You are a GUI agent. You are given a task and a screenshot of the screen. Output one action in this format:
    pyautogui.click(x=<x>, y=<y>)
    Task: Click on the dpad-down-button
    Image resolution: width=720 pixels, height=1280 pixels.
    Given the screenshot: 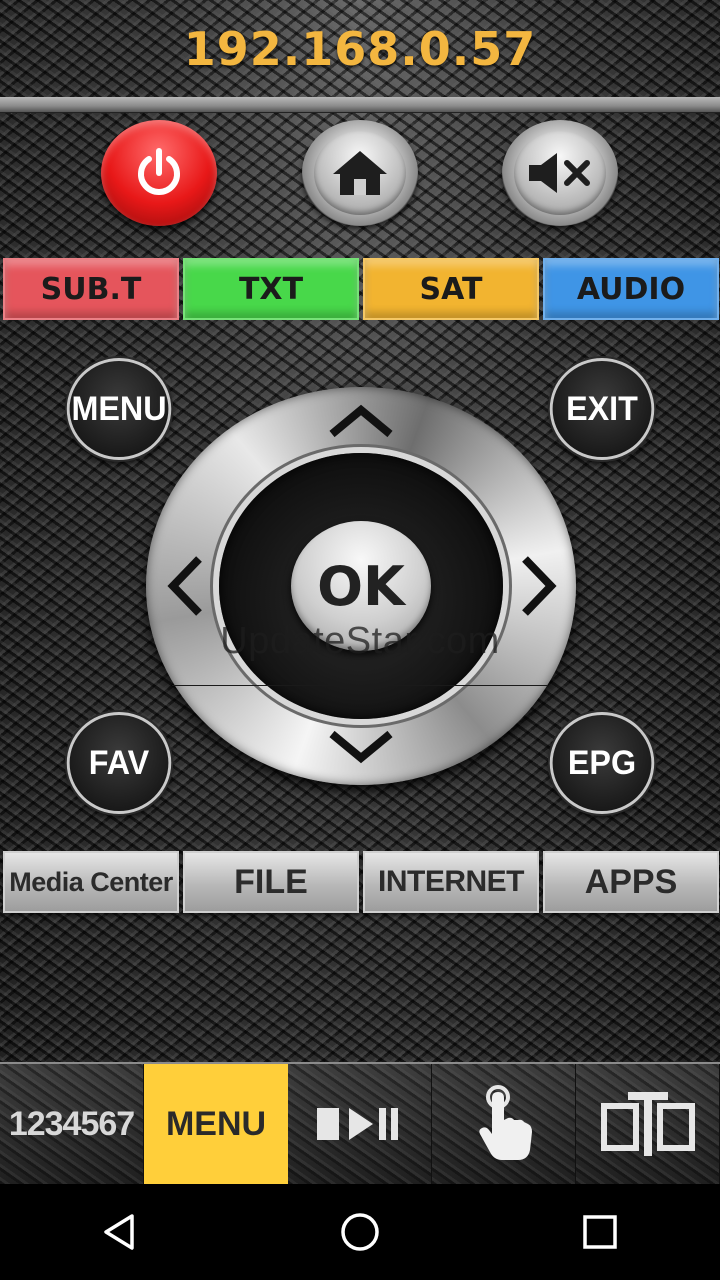 What is the action you would take?
    pyautogui.click(x=361, y=747)
    